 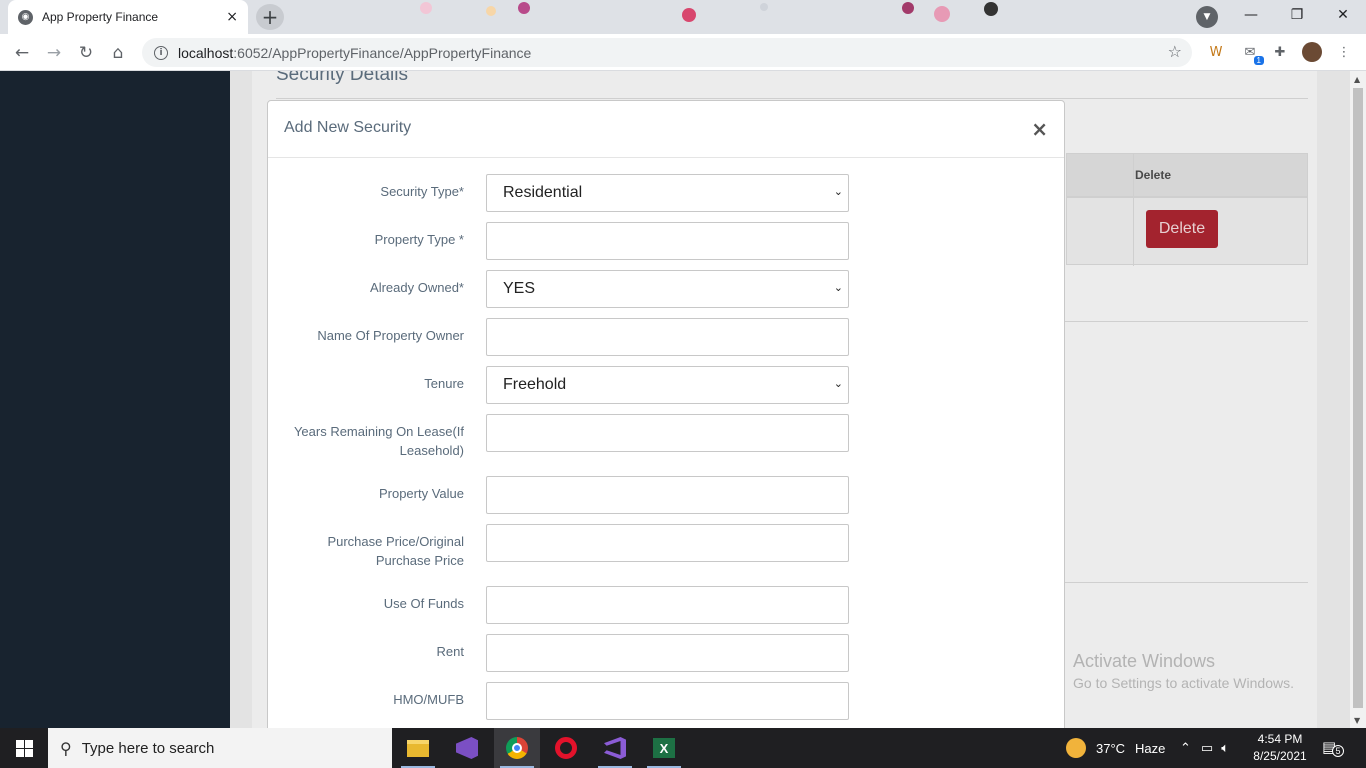 What do you see at coordinates (1111, 748) in the screenshot?
I see `weather-temp: 37°C` at bounding box center [1111, 748].